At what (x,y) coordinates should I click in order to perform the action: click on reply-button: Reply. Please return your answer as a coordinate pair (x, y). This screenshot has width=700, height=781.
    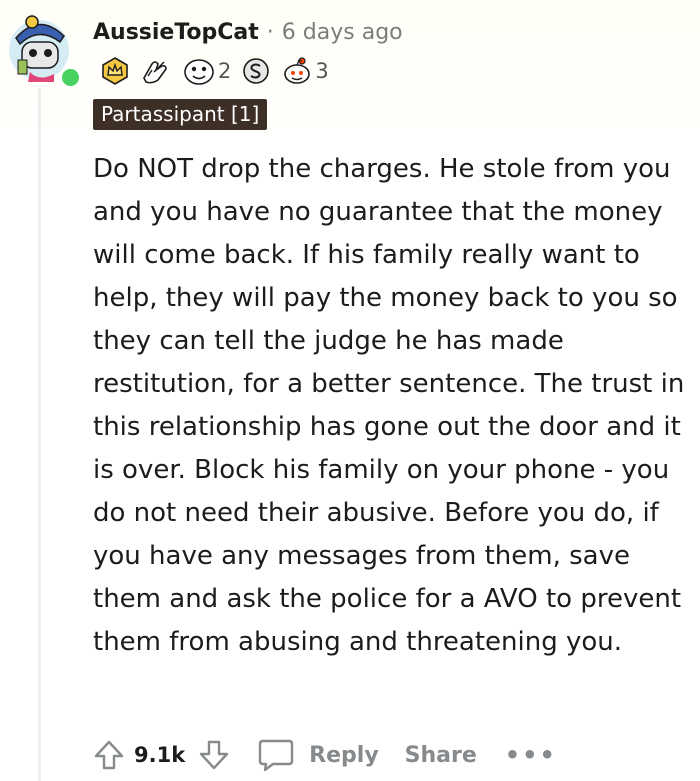
    Looking at the image, I should click on (318, 755).